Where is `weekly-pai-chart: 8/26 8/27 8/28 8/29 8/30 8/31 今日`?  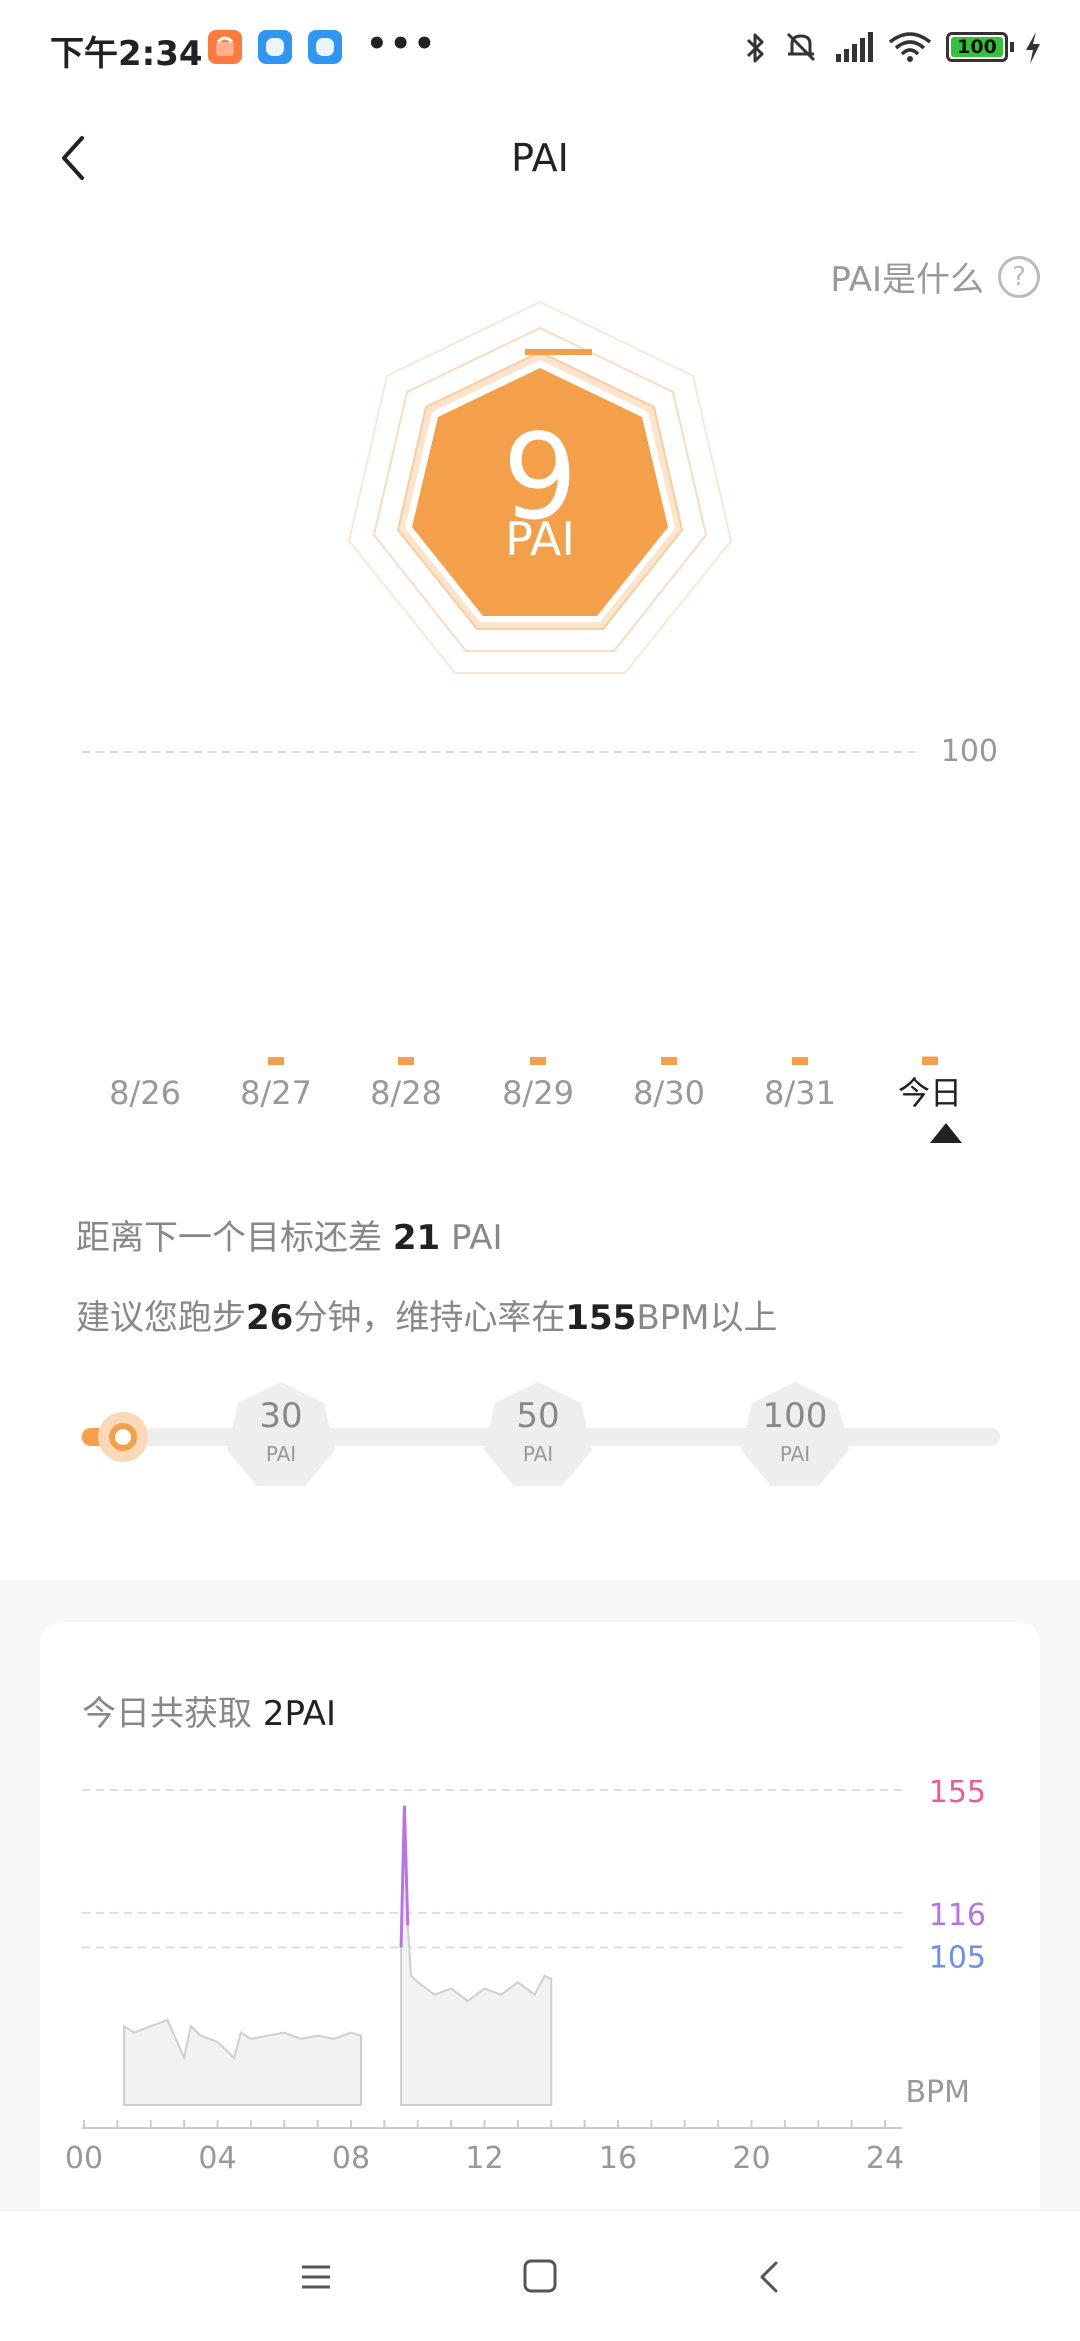 weekly-pai-chart: 8/26 8/27 8/28 8/29 8/30 8/31 今日 is located at coordinates (522, 947).